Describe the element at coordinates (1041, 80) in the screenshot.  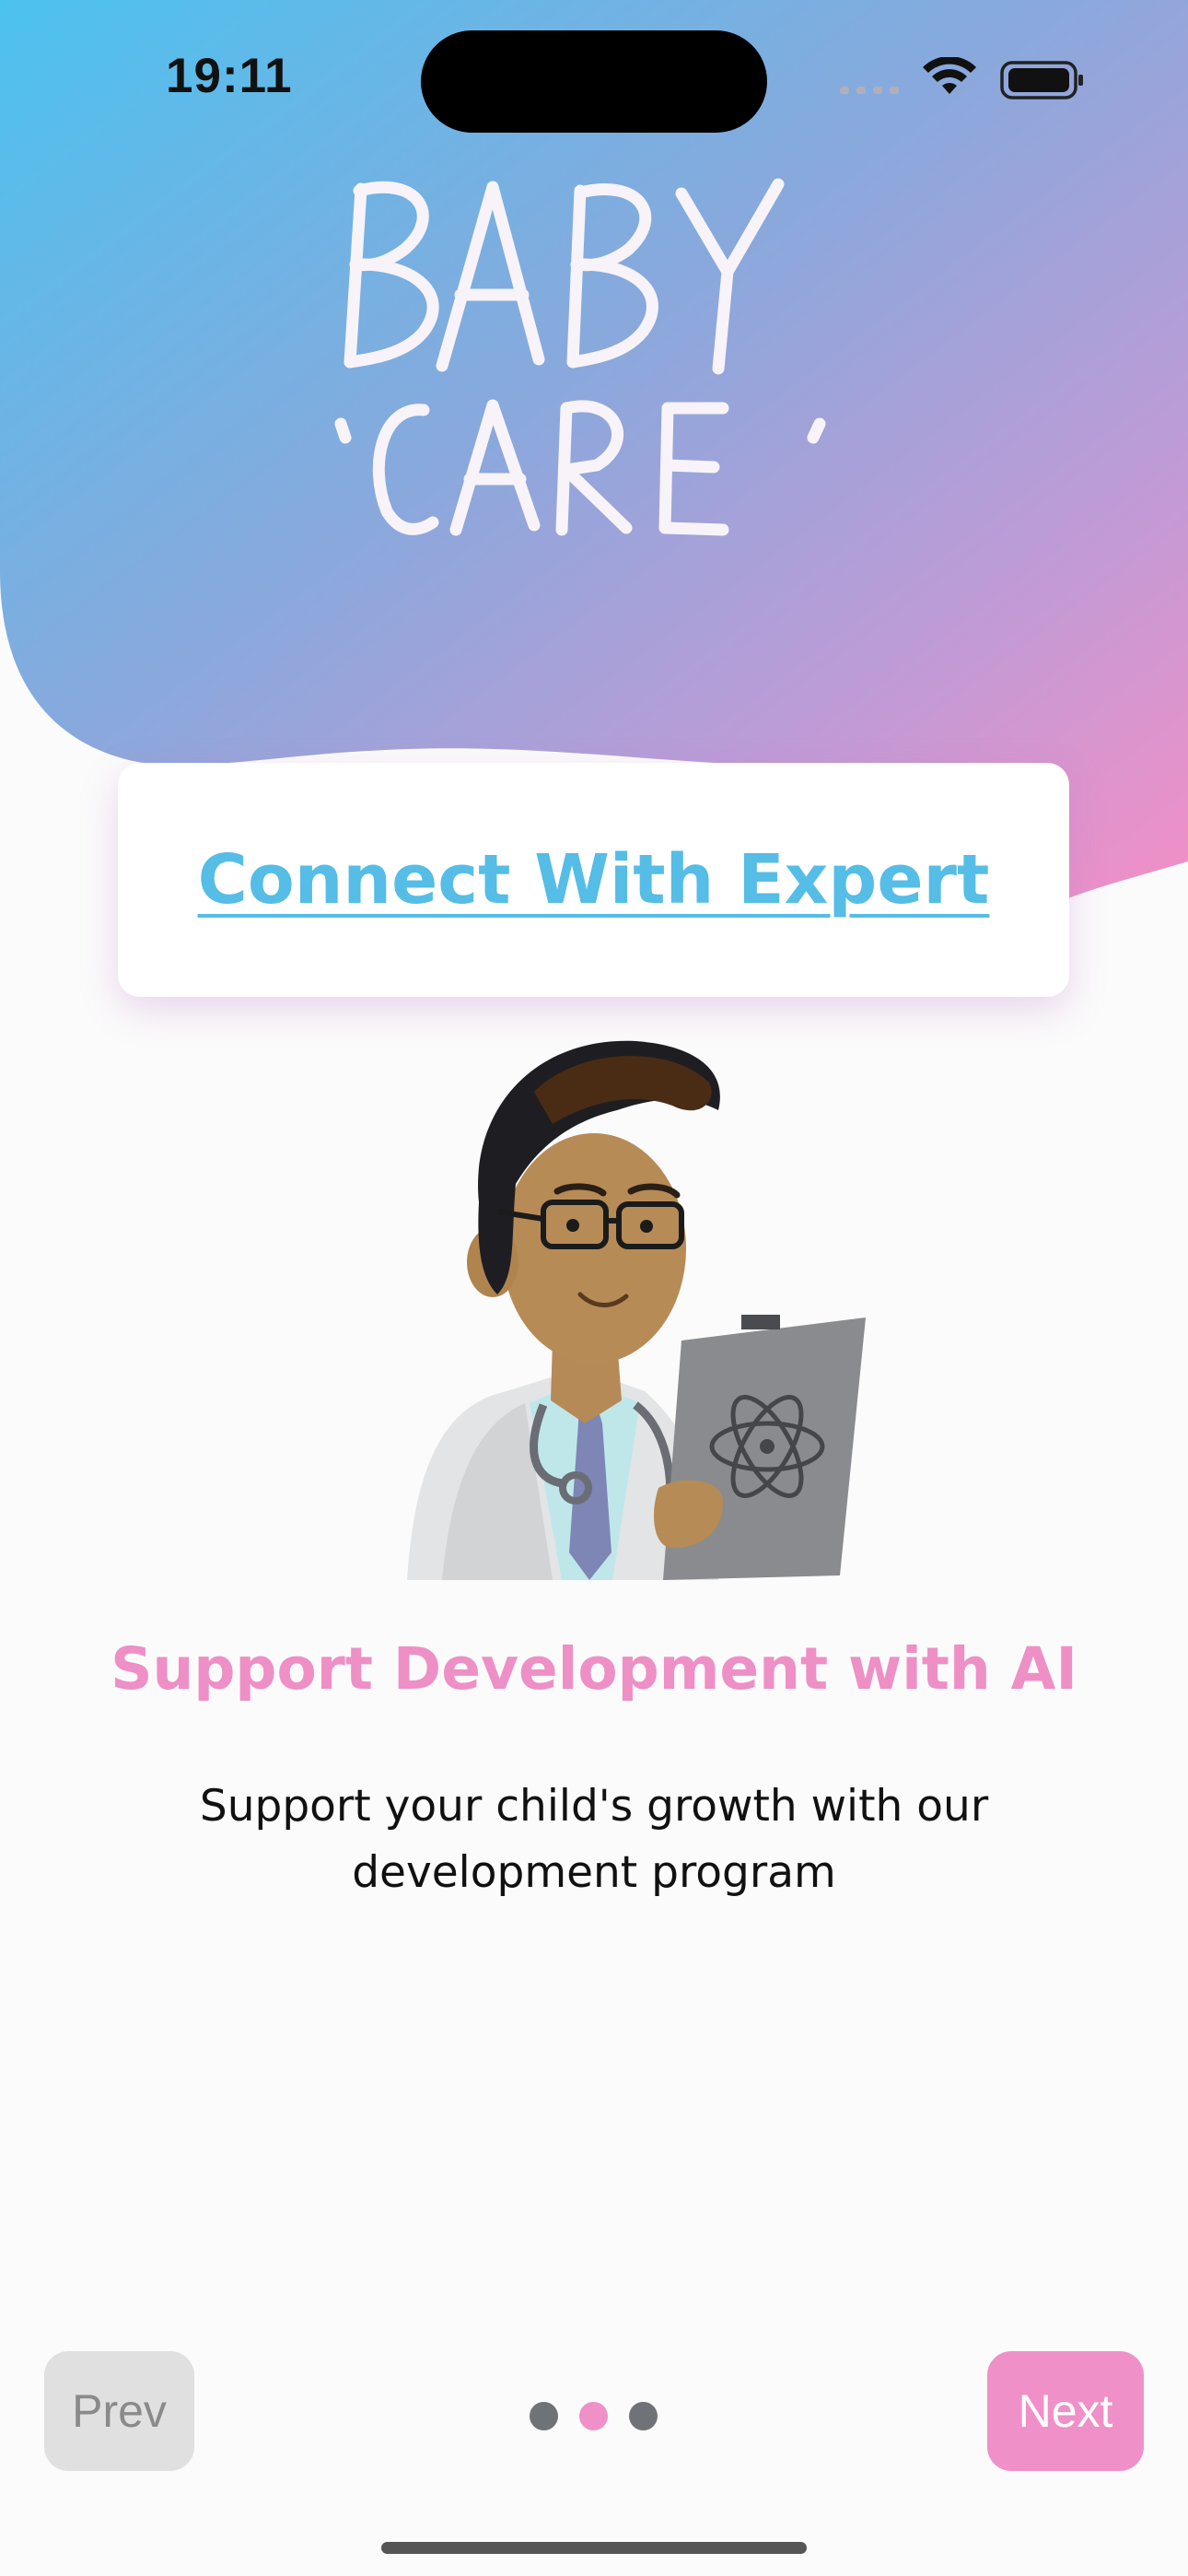
I see `battery-icon` at that location.